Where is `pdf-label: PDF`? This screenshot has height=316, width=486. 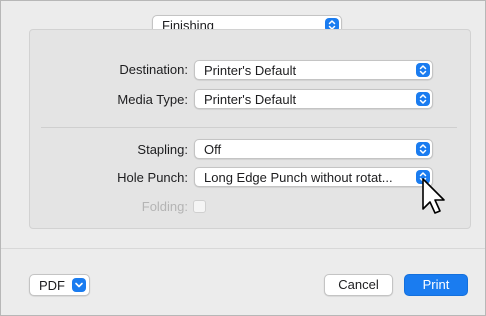 pdf-label: PDF is located at coordinates (52, 285).